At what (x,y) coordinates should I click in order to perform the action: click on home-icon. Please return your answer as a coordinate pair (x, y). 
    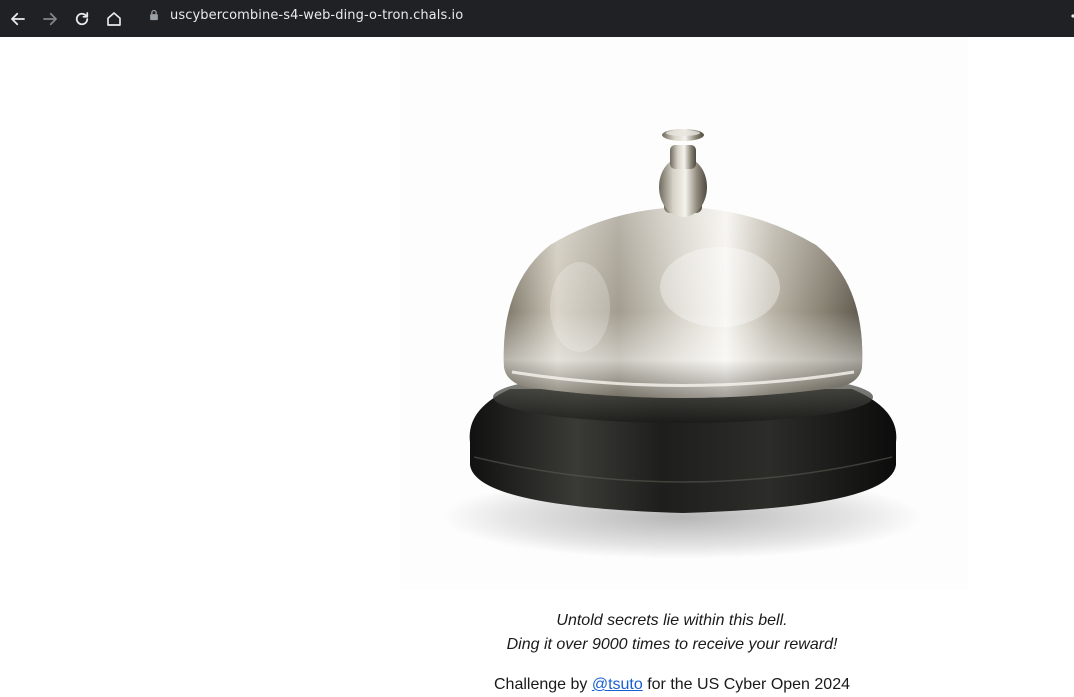
    Looking at the image, I should click on (114, 18).